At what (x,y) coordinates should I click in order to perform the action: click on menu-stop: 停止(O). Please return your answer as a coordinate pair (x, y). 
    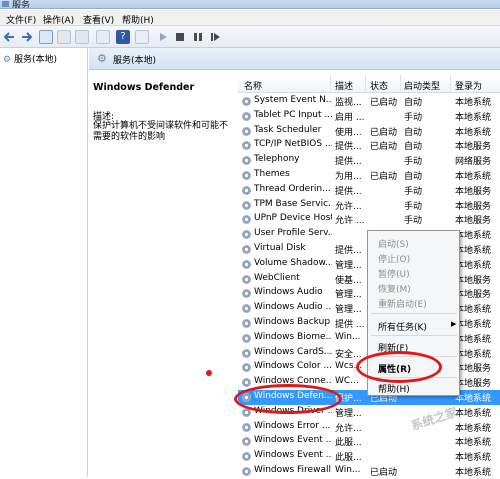
    Looking at the image, I should click on (394, 258).